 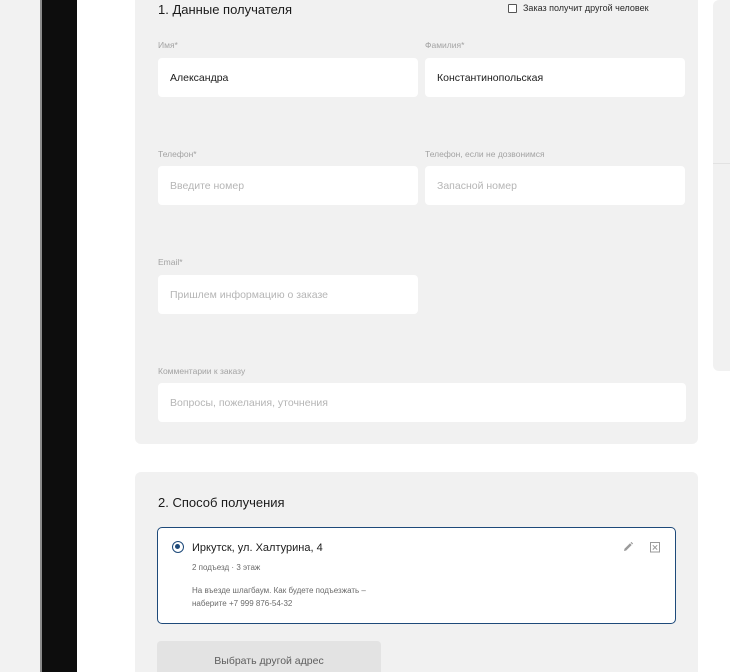 What do you see at coordinates (288, 185) in the screenshot?
I see `phone-input: Введите номер` at bounding box center [288, 185].